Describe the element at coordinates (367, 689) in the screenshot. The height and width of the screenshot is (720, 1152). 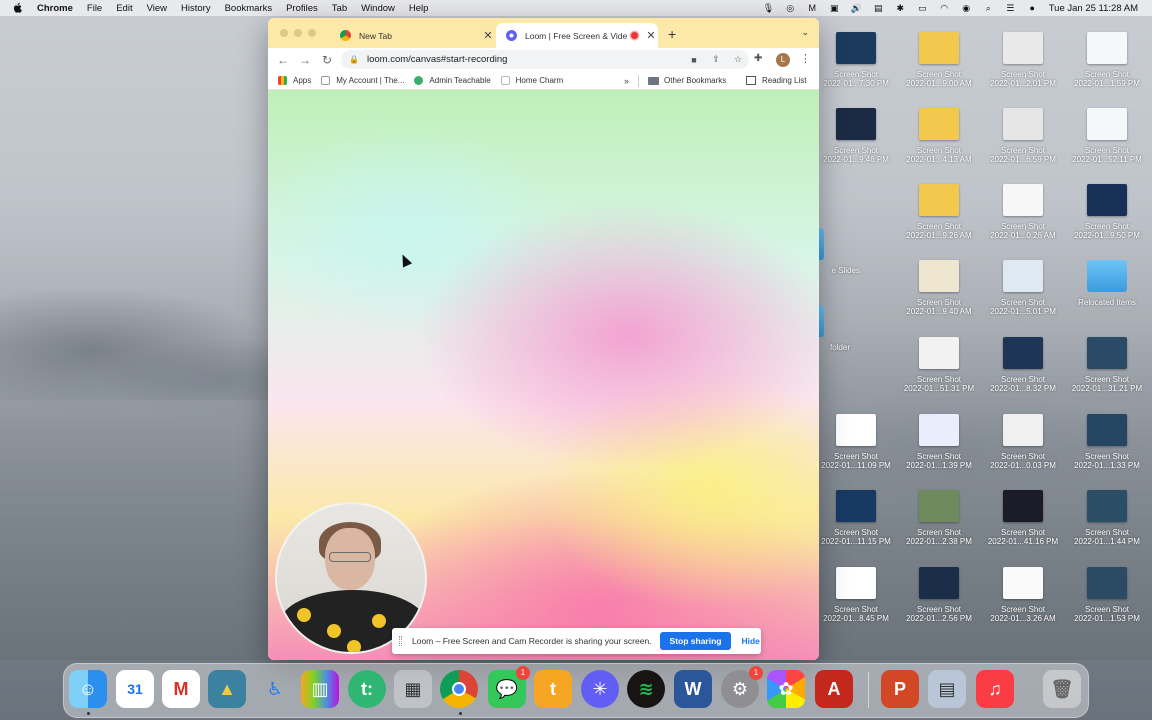
I see `teachable-icon: t:` at that location.